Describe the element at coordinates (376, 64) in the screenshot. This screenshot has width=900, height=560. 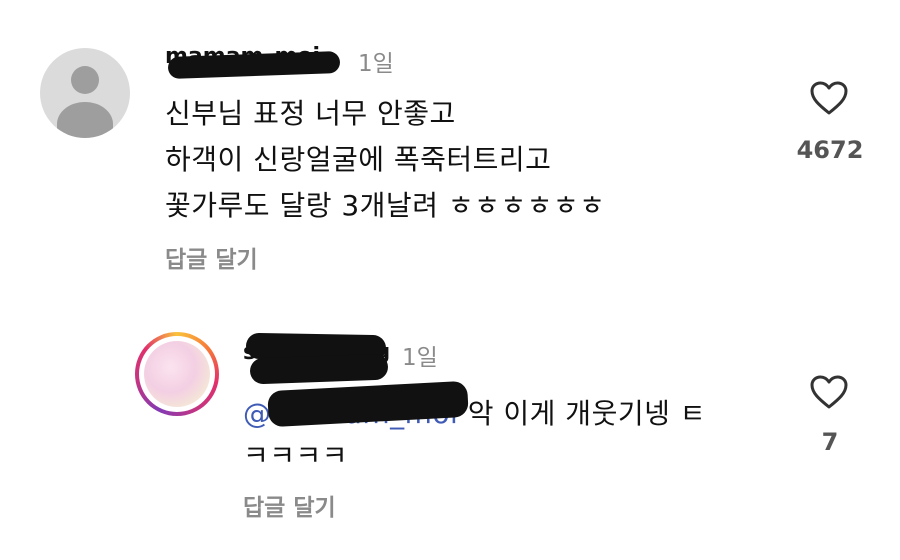
I see `comment-time: 1일` at that location.